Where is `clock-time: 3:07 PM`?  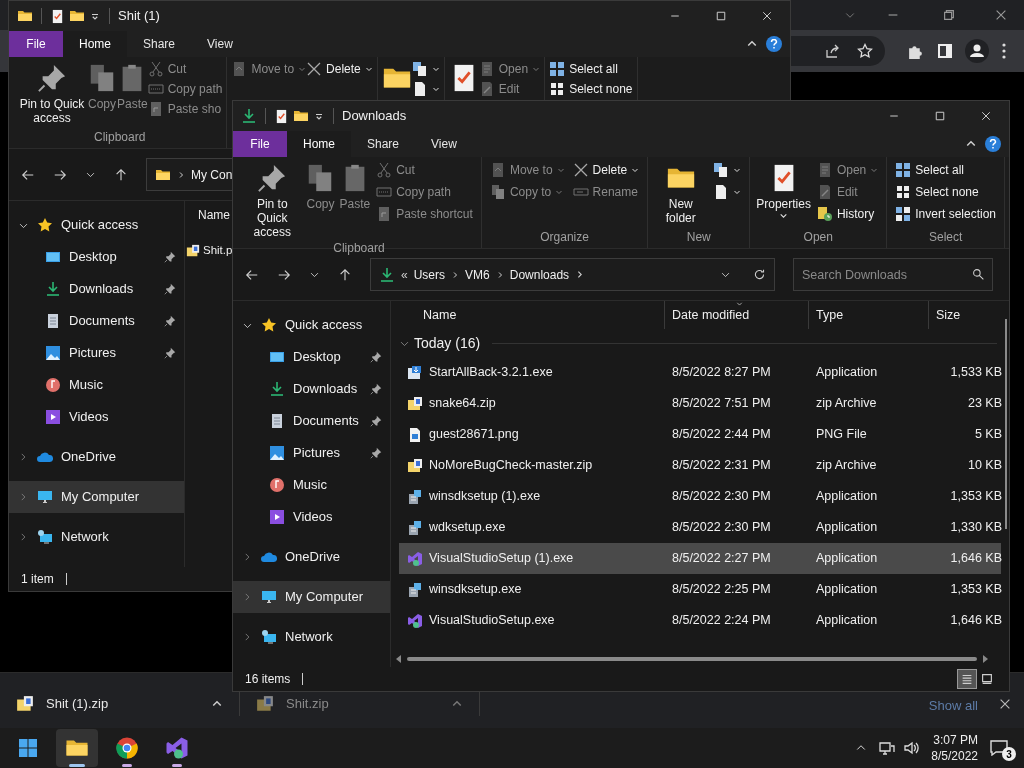 clock-time: 3:07 PM is located at coordinates (955, 740).